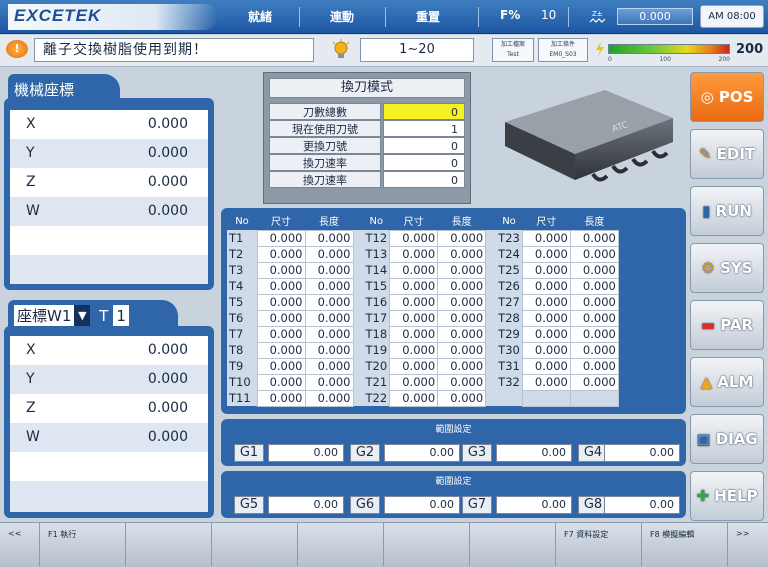 This screenshot has height=567, width=768. Describe the element at coordinates (727, 211) in the screenshot. I see `run-button: ▮ RUN` at that location.